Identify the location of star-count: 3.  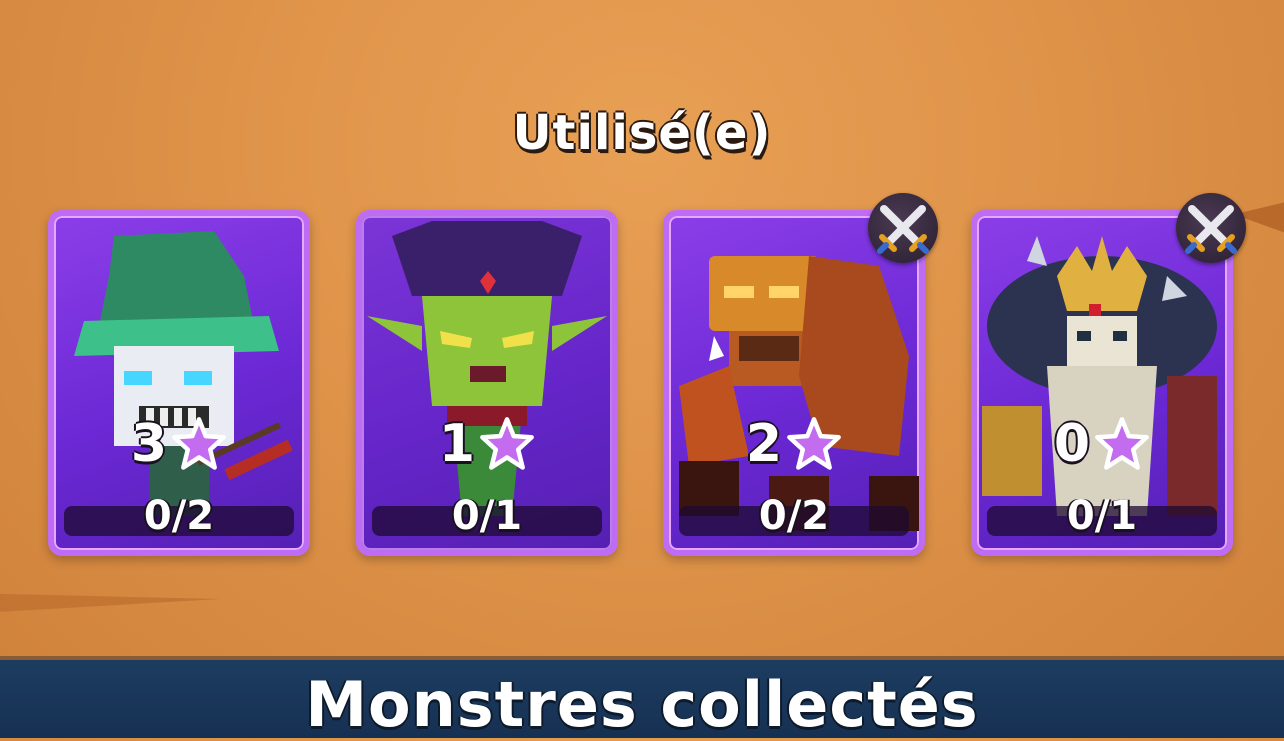
(149, 444).